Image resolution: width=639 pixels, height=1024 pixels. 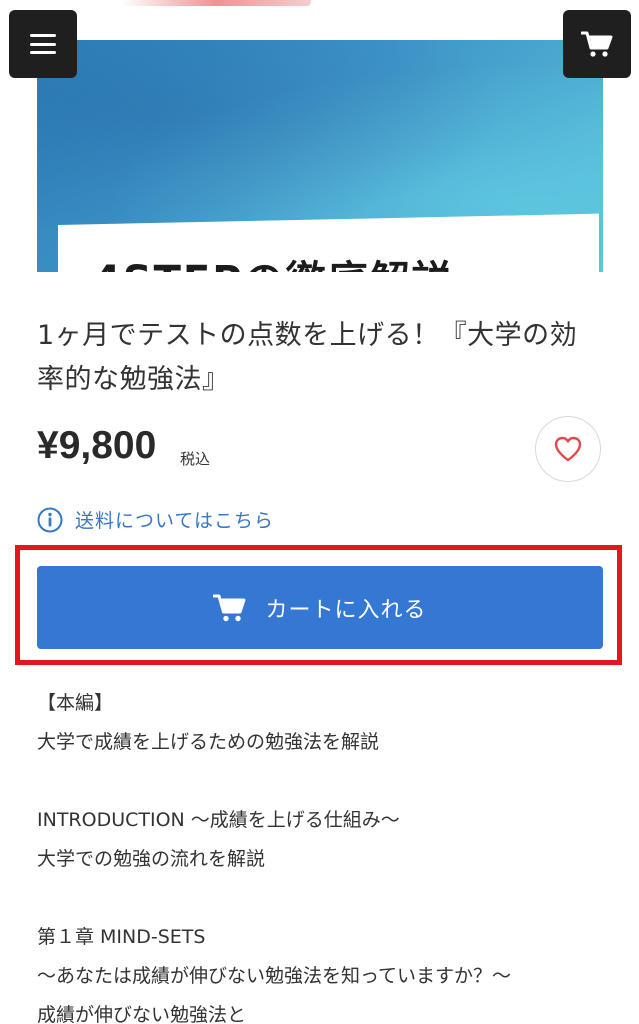 I want to click on image-caption-clip: 4STEPの徹底解説, so click(x=320, y=251).